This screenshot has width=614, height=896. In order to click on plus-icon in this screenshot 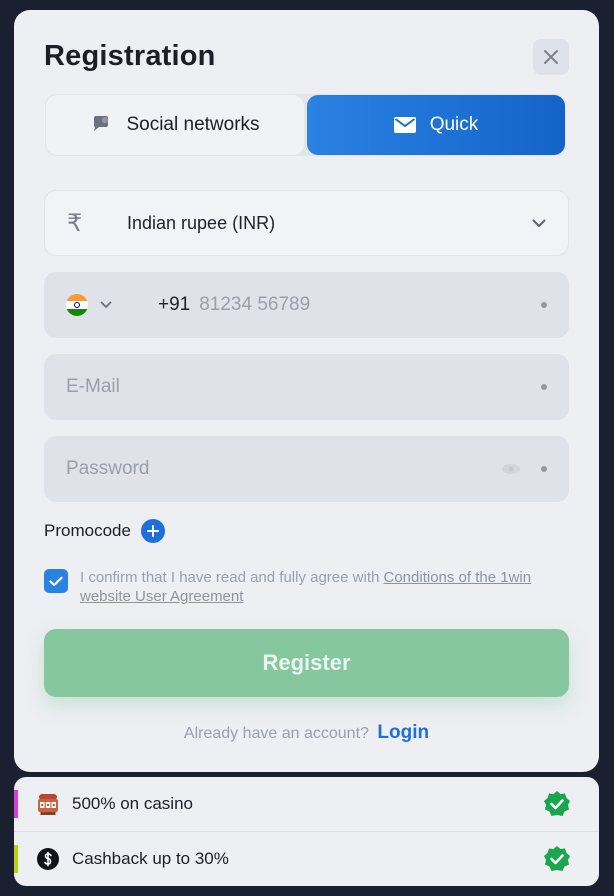, I will do `click(152, 531)`.